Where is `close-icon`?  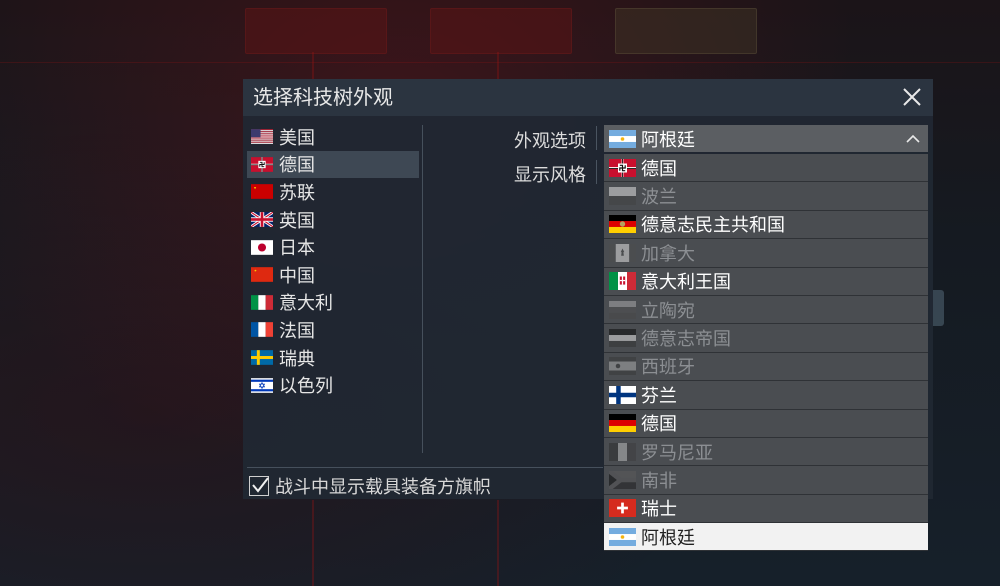 close-icon is located at coordinates (912, 97).